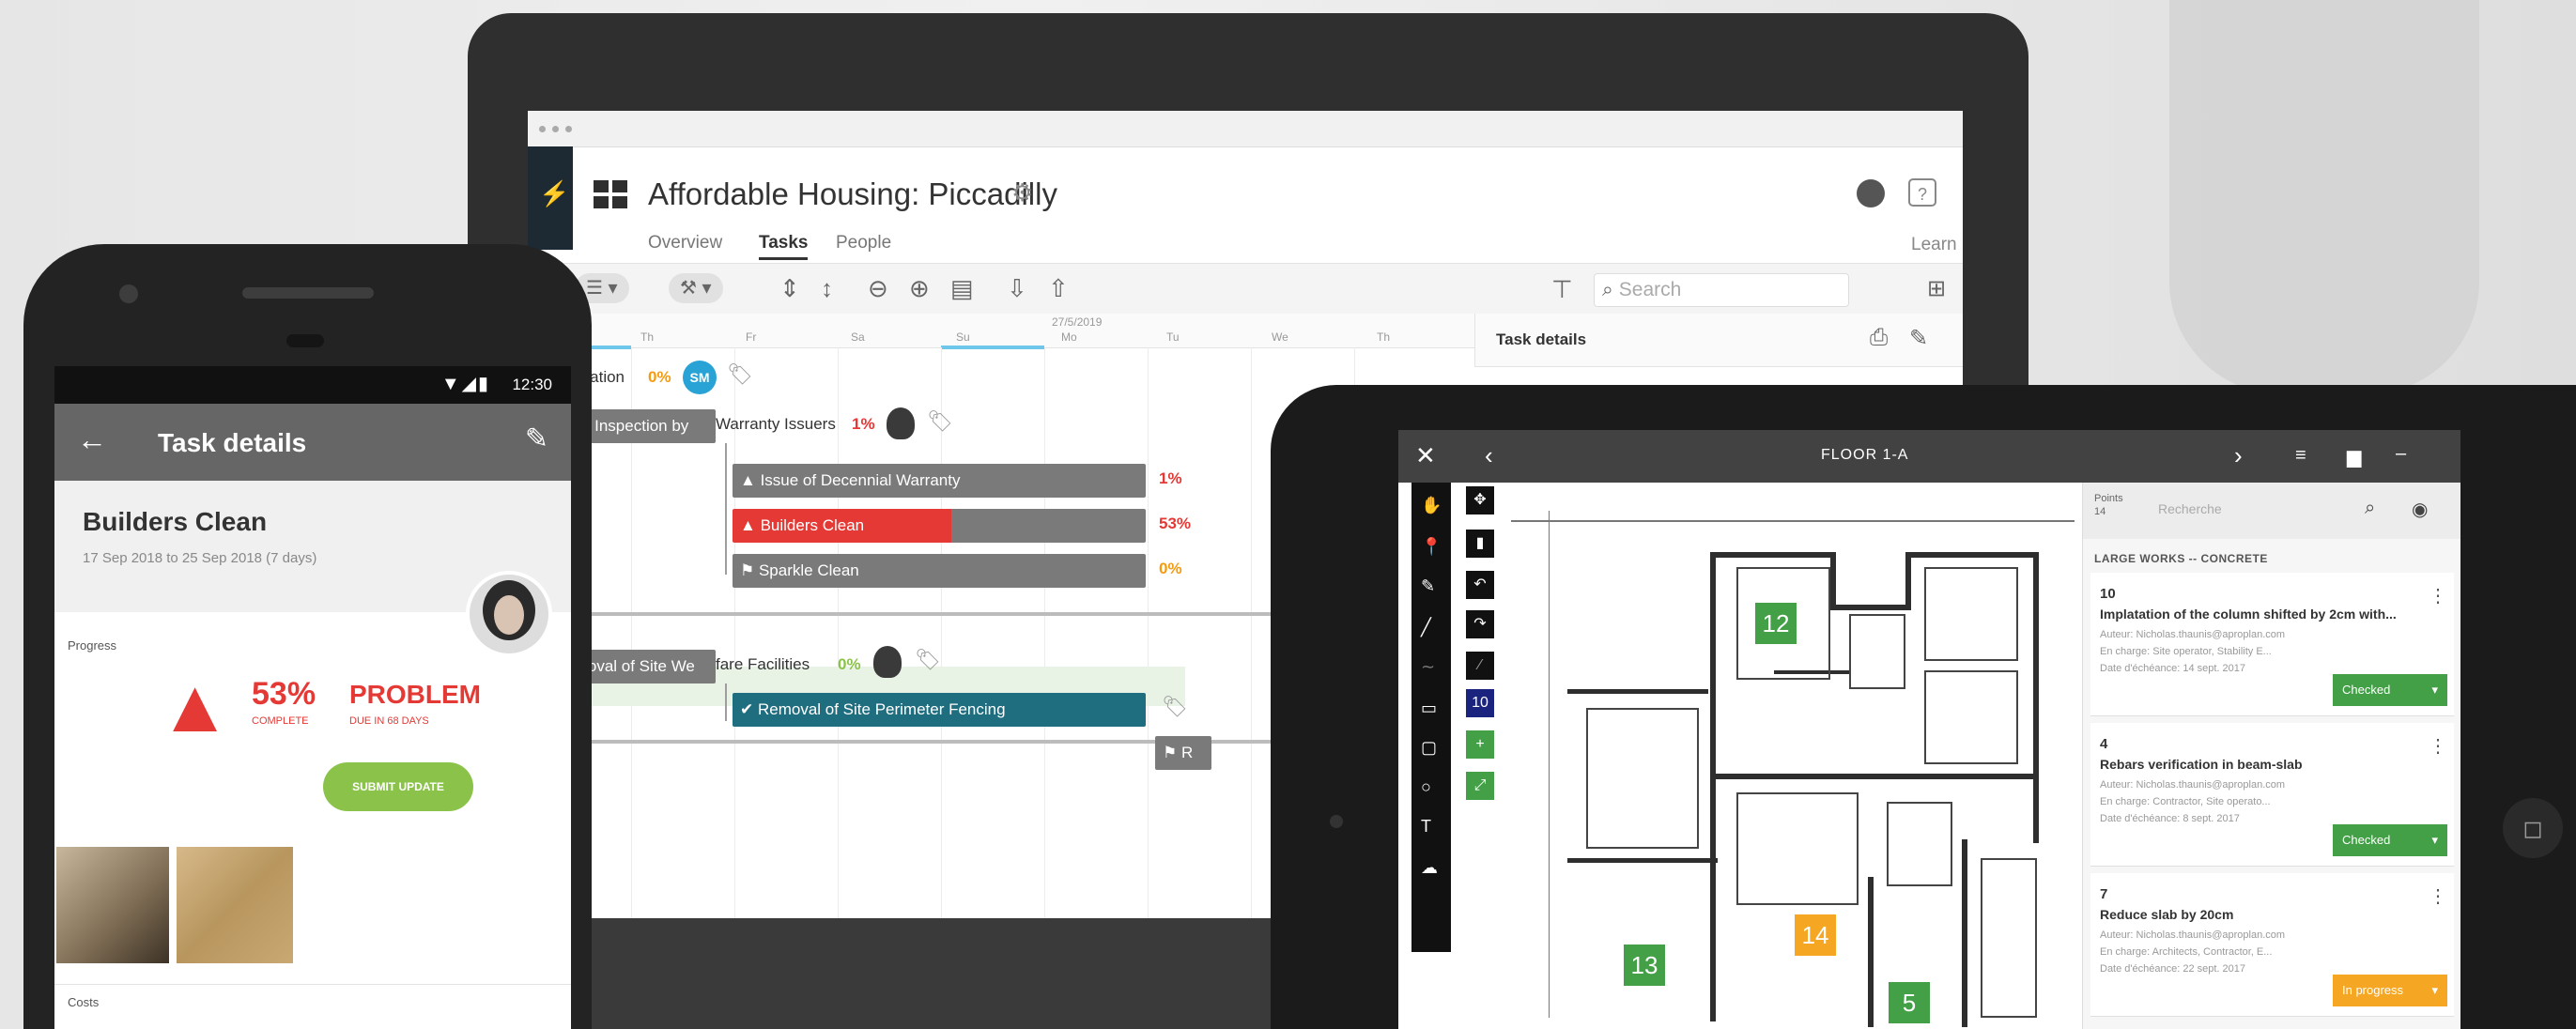 Image resolution: width=2576 pixels, height=1029 pixels. What do you see at coordinates (1017, 288) in the screenshot?
I see `download-icon: ⇩` at bounding box center [1017, 288].